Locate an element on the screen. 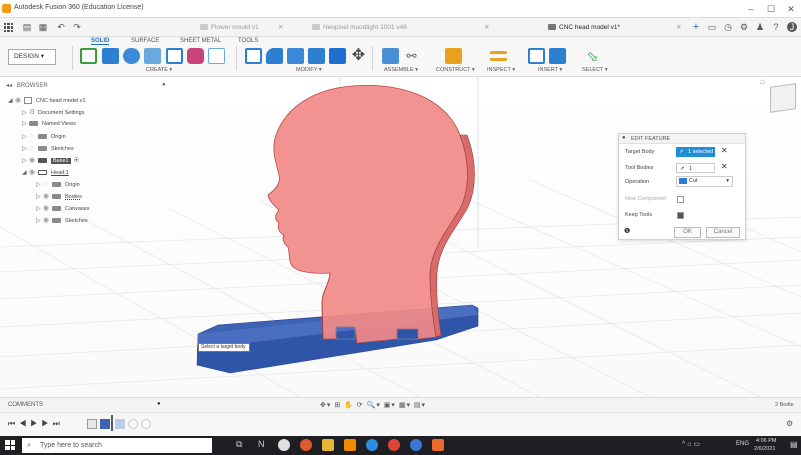 Image resolution: width=801 pixels, height=455 pixels. file-explorer-icon is located at coordinates (328, 445).